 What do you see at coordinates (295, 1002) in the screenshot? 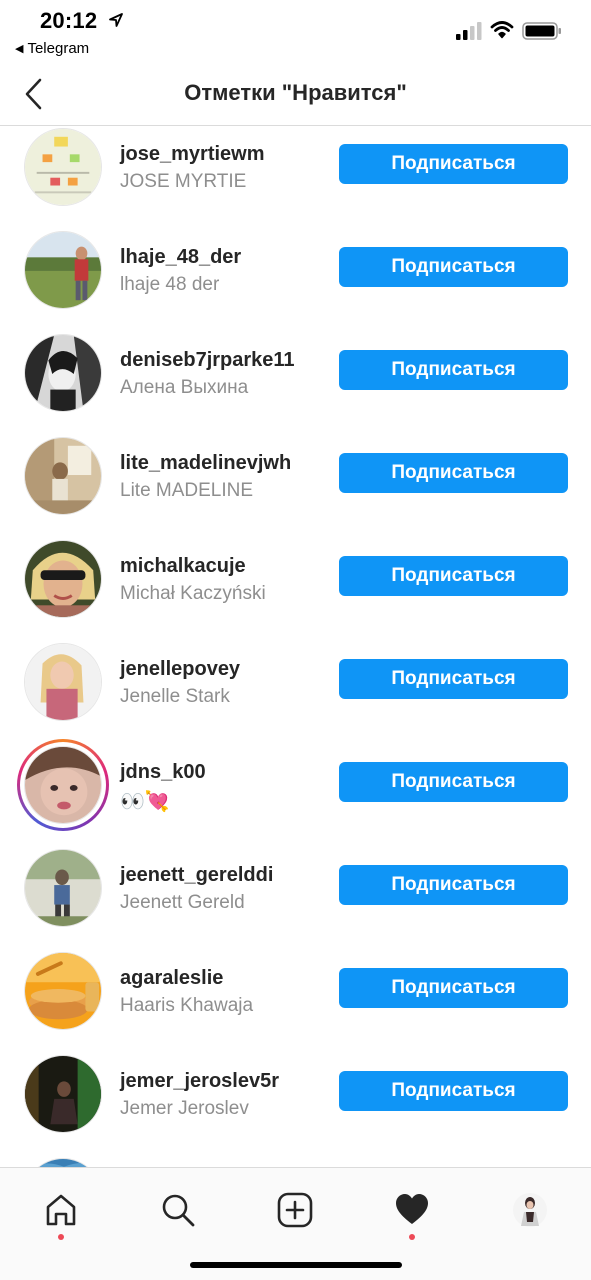
I see `list-item: agaraleslie Haaris Khawaja Подписаться` at bounding box center [295, 1002].